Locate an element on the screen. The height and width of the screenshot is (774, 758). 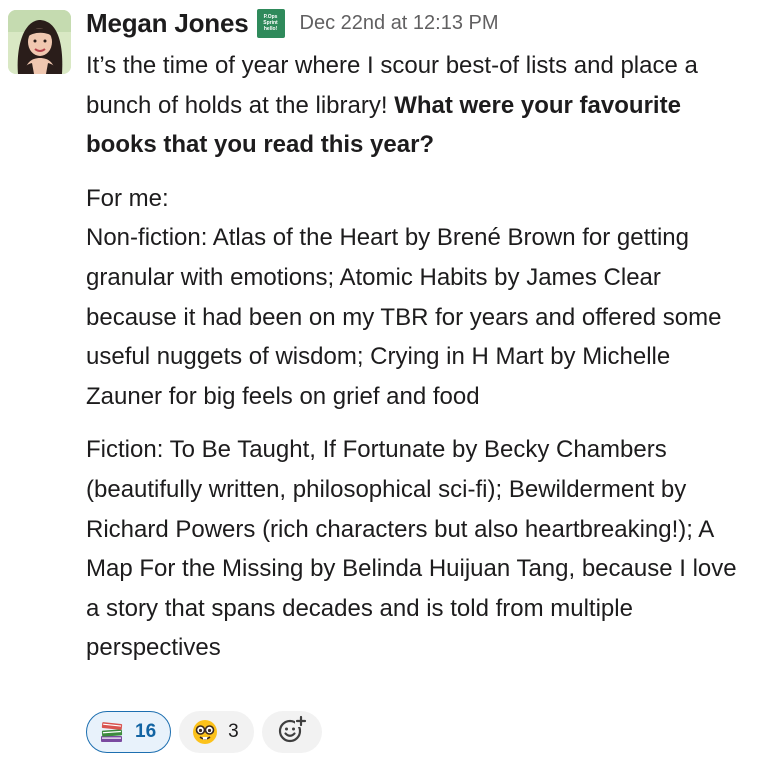
paragraph-2-intro: For me: is located at coordinates (127, 198).